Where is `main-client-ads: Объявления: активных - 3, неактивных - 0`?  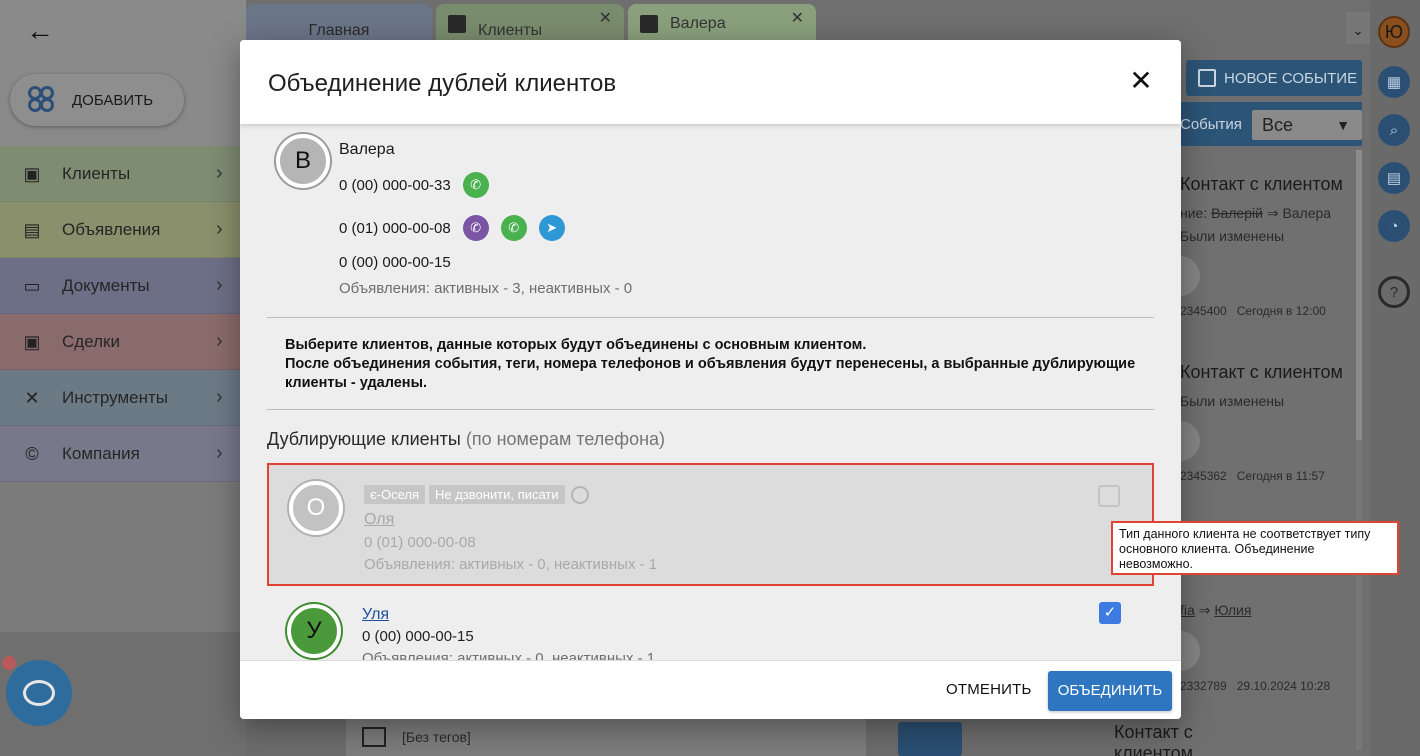
main-client-ads: Объявления: активных - 3, неактивных - 0 is located at coordinates (486, 288).